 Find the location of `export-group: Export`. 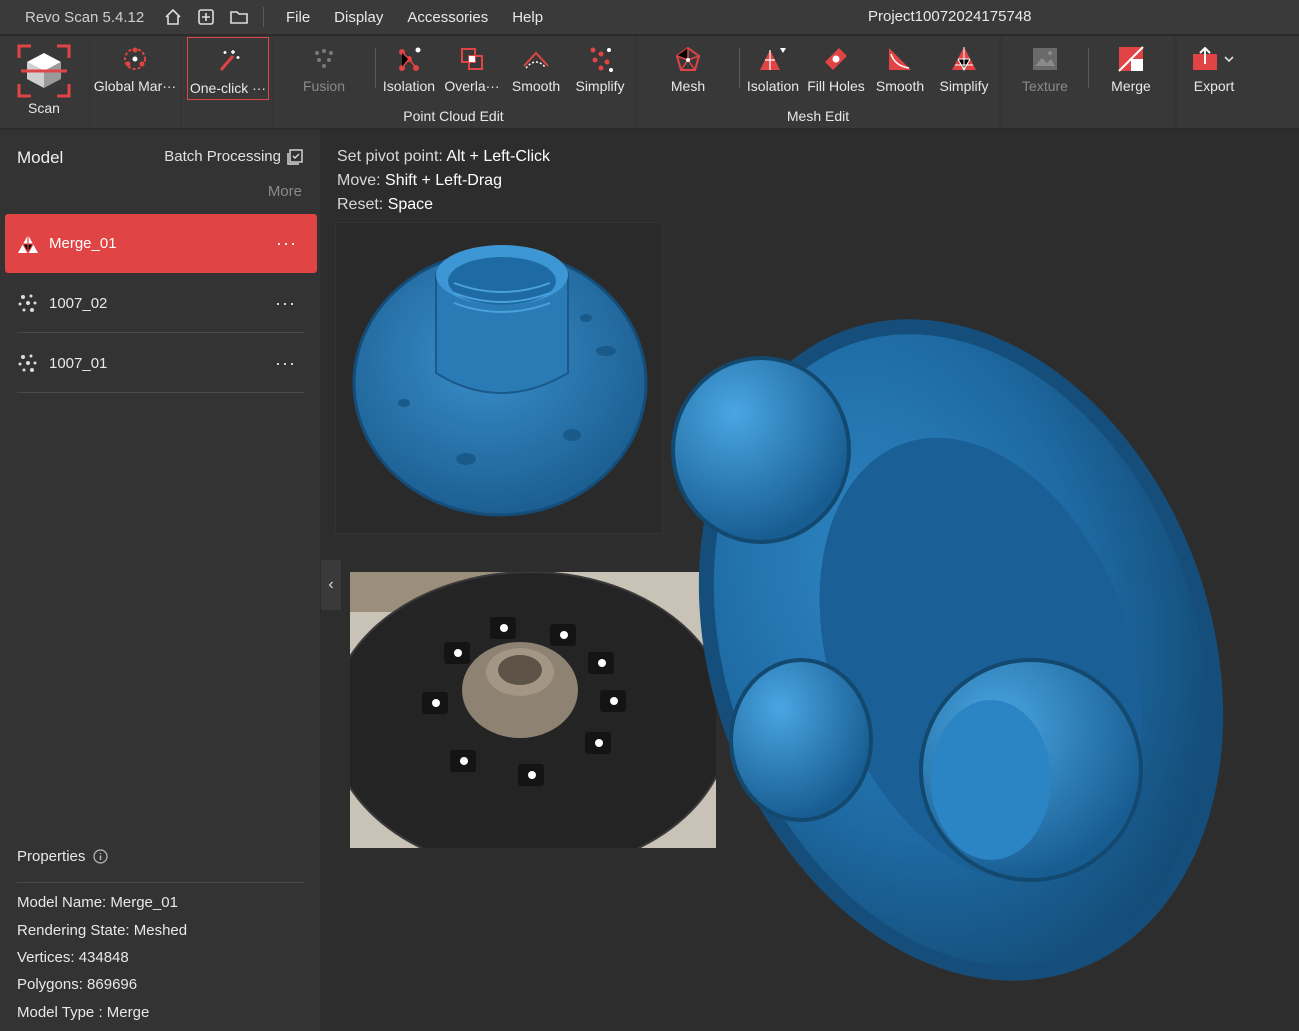

export-group: Export is located at coordinates (1238, 82).